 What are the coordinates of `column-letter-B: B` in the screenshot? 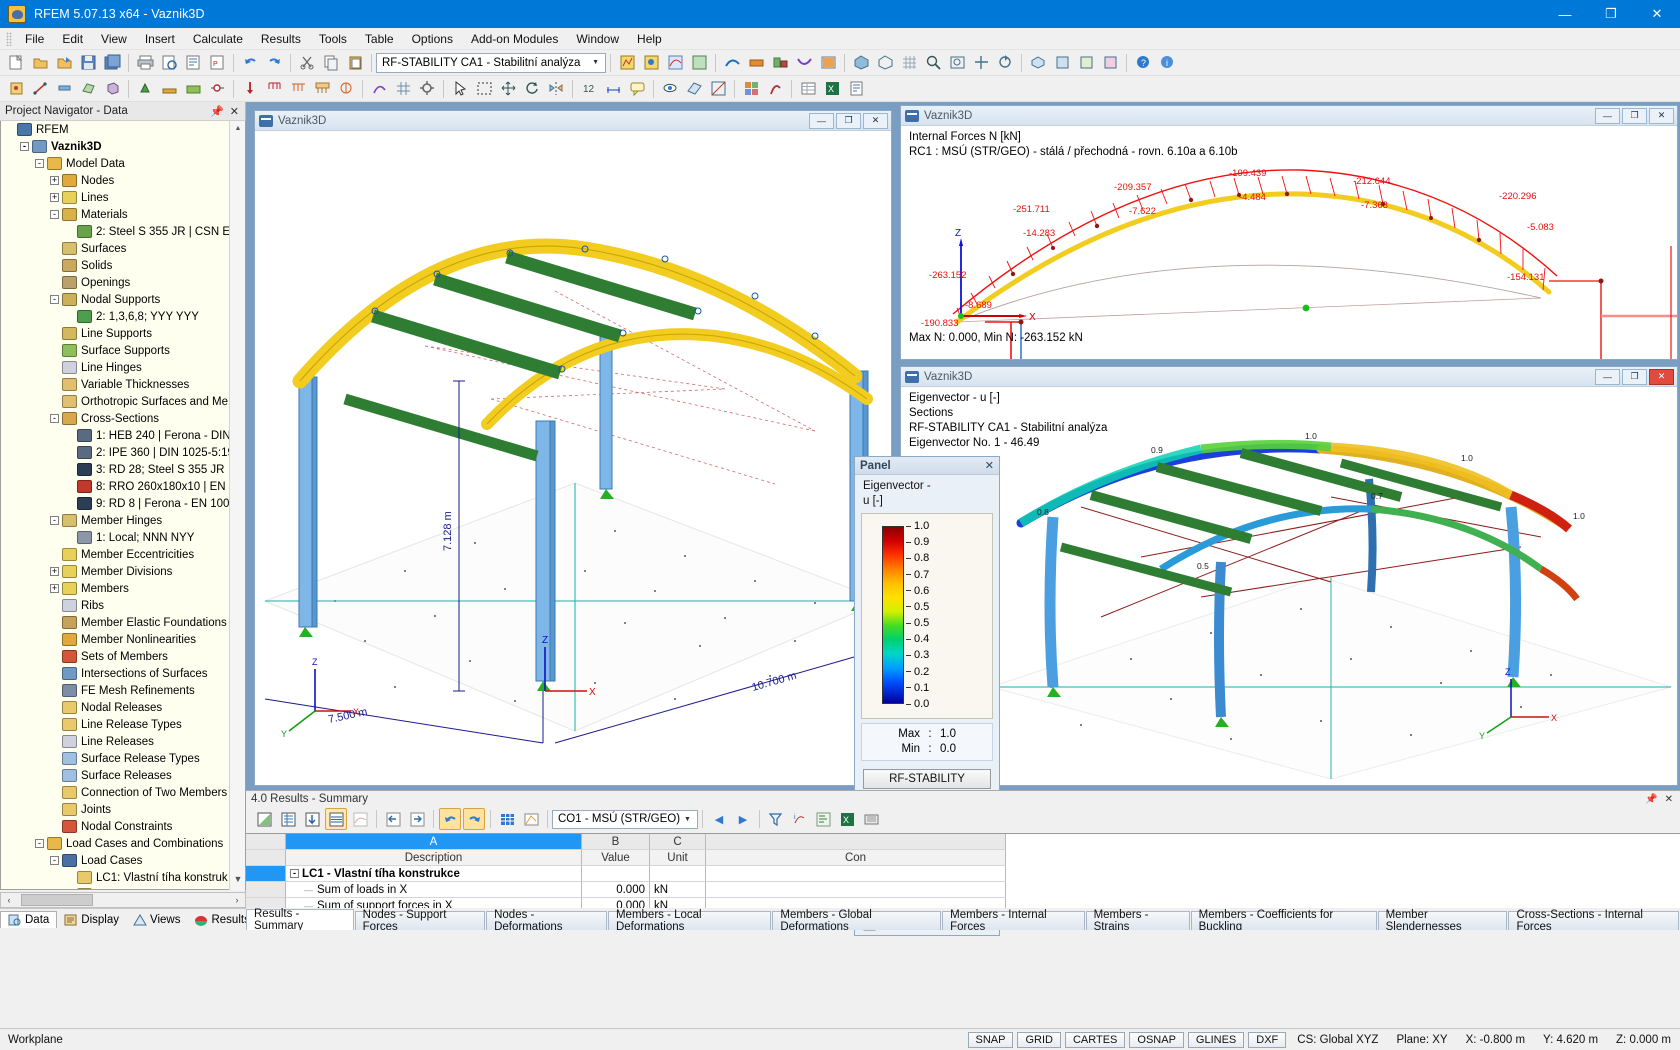 It's located at (616, 842).